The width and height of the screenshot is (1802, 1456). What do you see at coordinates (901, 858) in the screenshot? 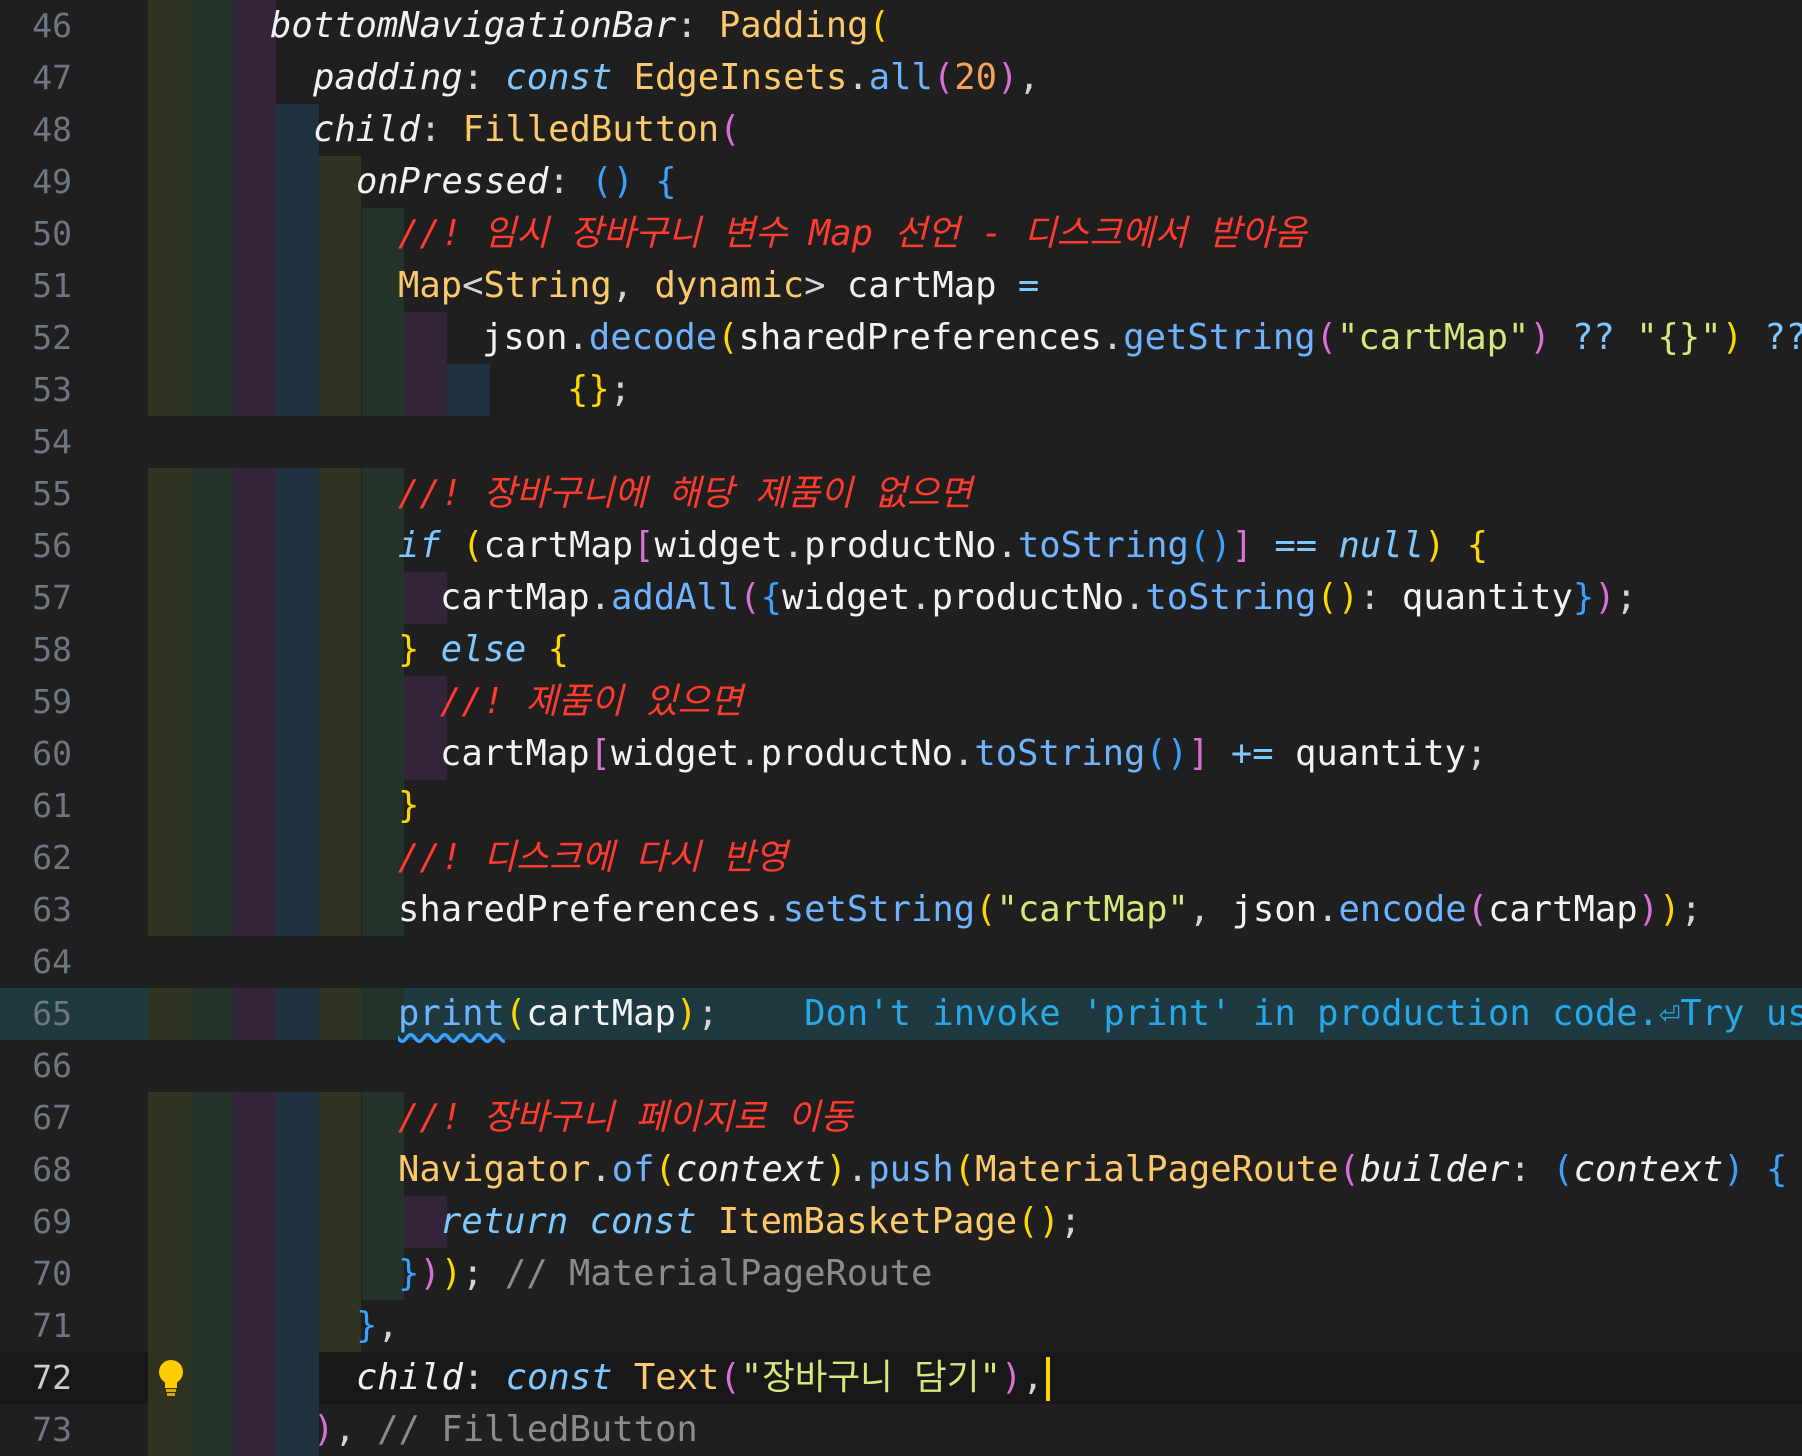
I see `code-line: 62 //! 디스크에 다시 반영` at bounding box center [901, 858].